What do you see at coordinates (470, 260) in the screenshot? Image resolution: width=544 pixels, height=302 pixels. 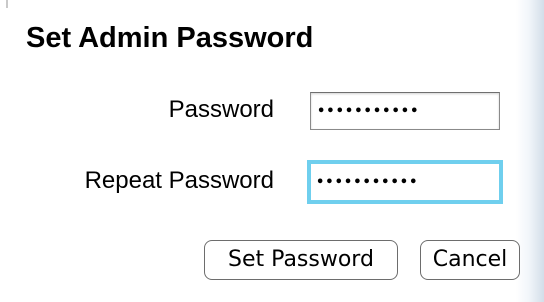 I see `cancel-button: Cancel` at bounding box center [470, 260].